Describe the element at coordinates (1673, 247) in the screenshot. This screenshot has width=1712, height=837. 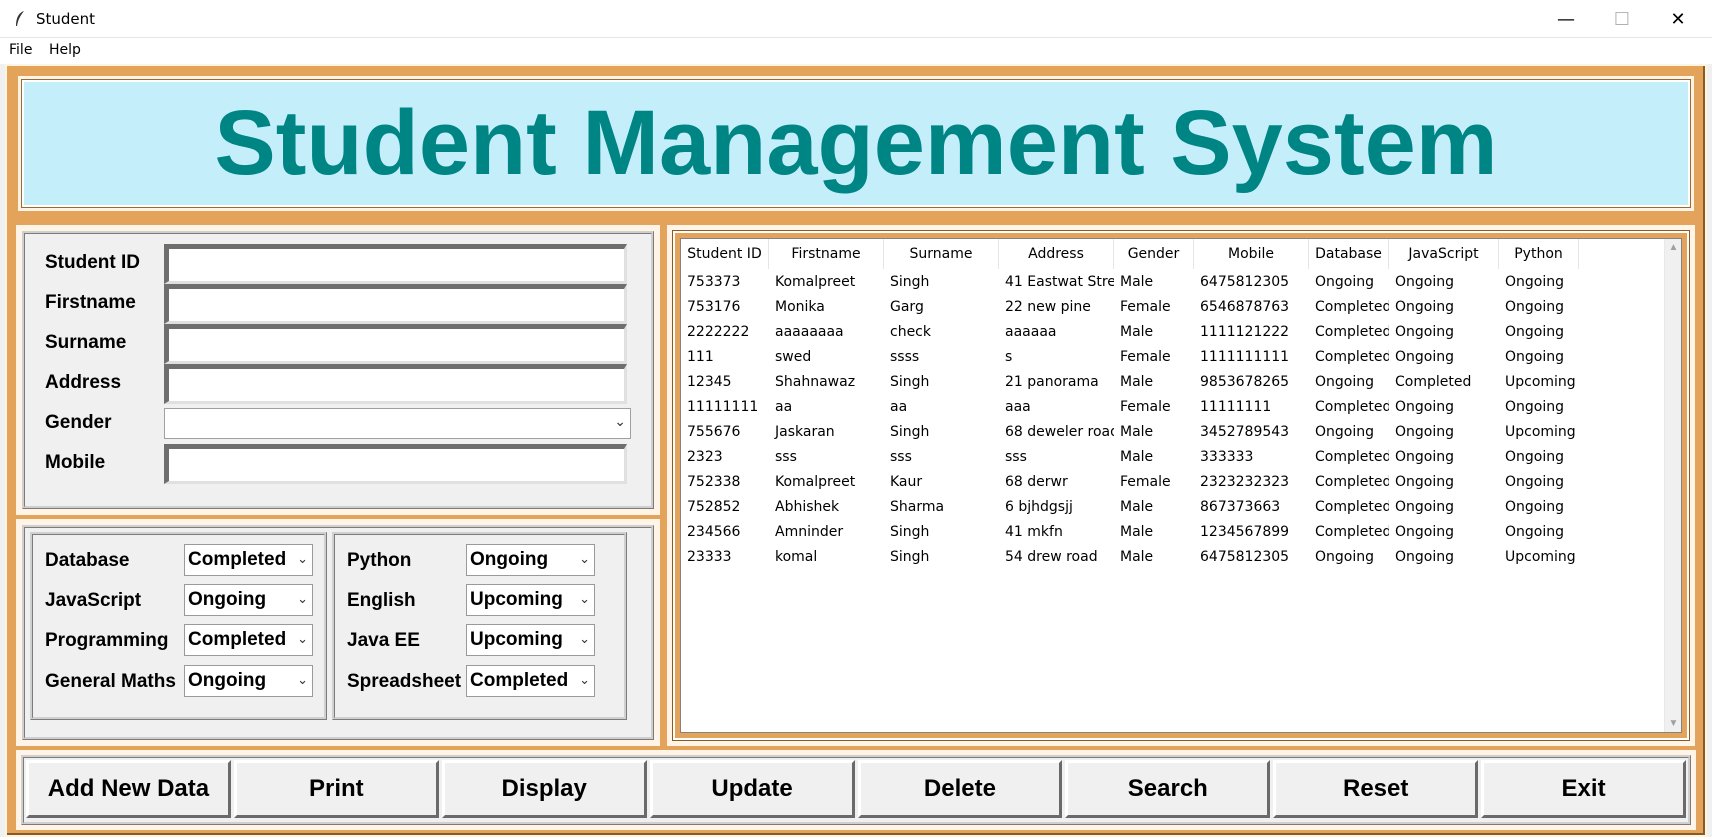
I see `scroll-up-icon: ▲` at that location.